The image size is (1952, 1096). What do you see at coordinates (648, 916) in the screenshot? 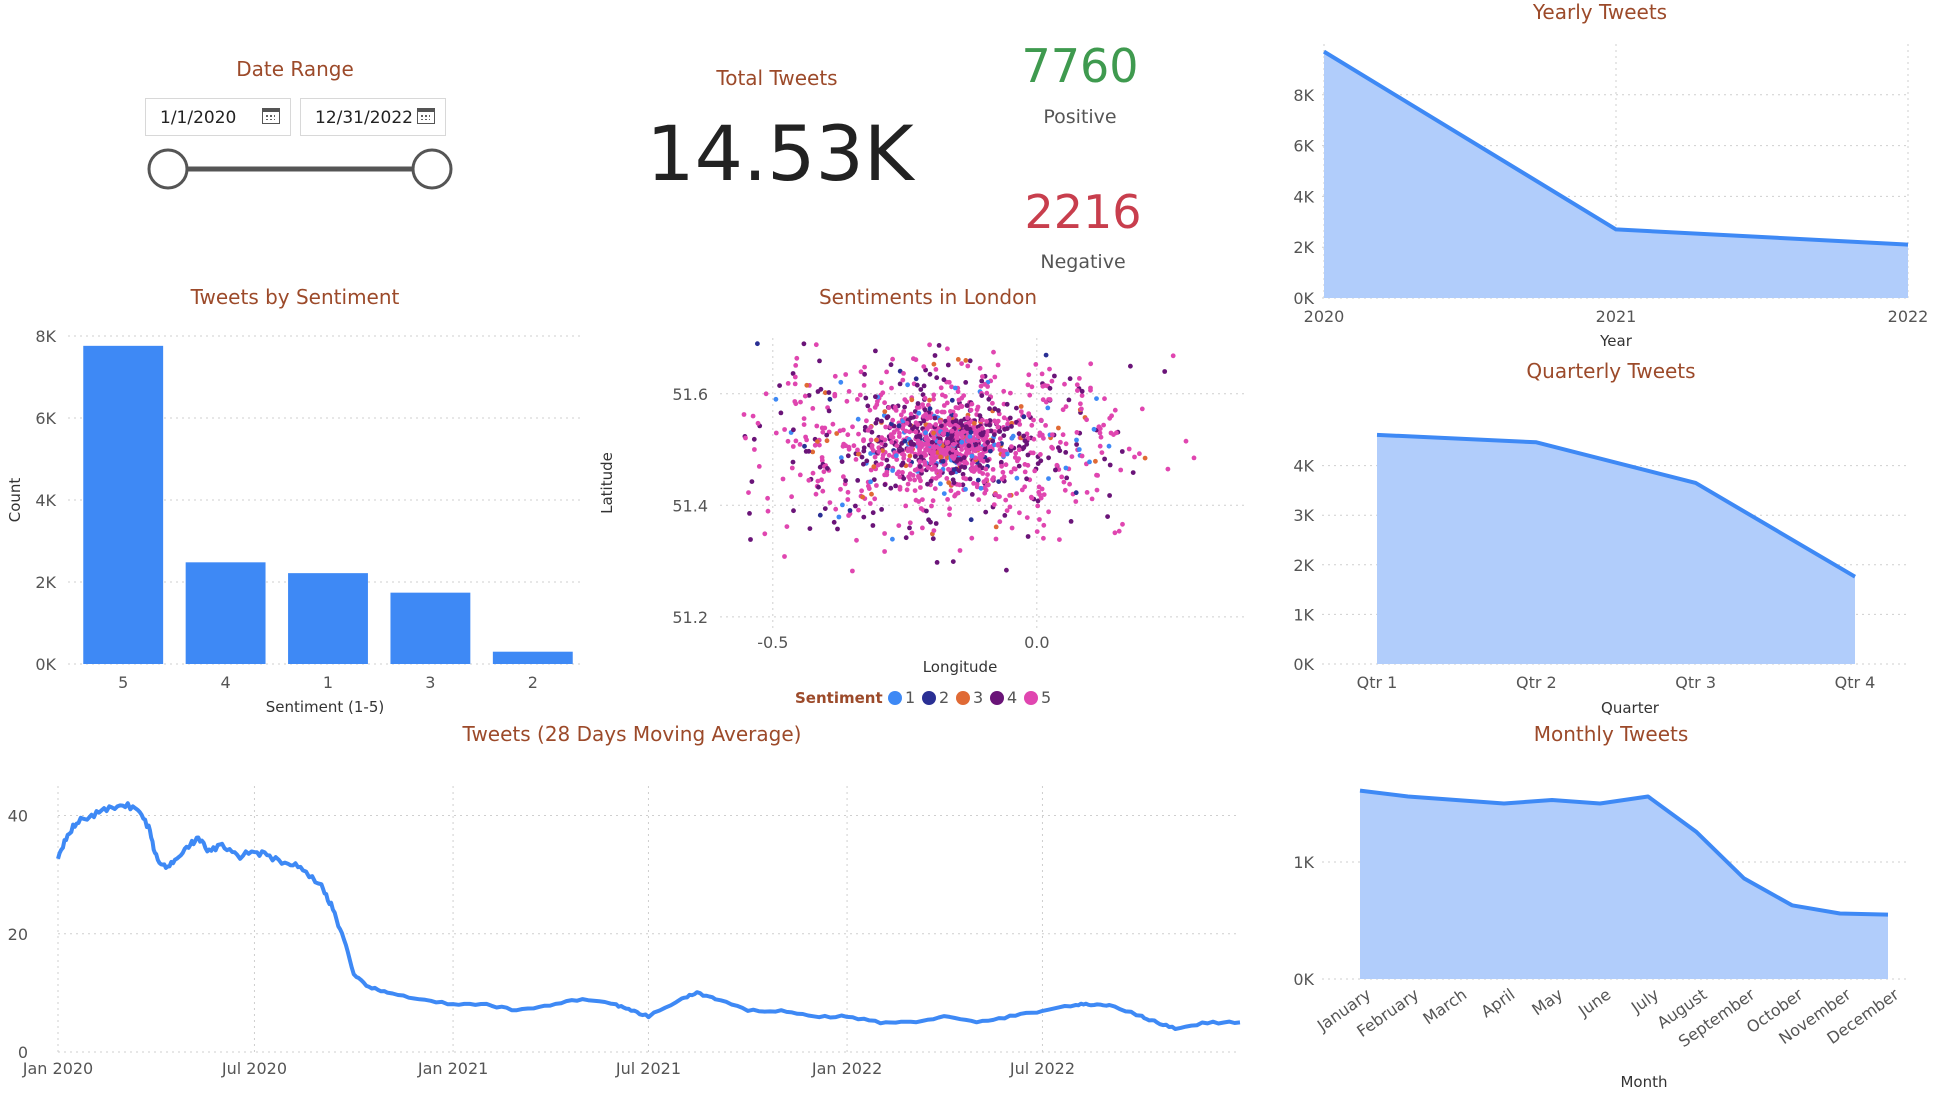
I see `moving-average-line` at bounding box center [648, 916].